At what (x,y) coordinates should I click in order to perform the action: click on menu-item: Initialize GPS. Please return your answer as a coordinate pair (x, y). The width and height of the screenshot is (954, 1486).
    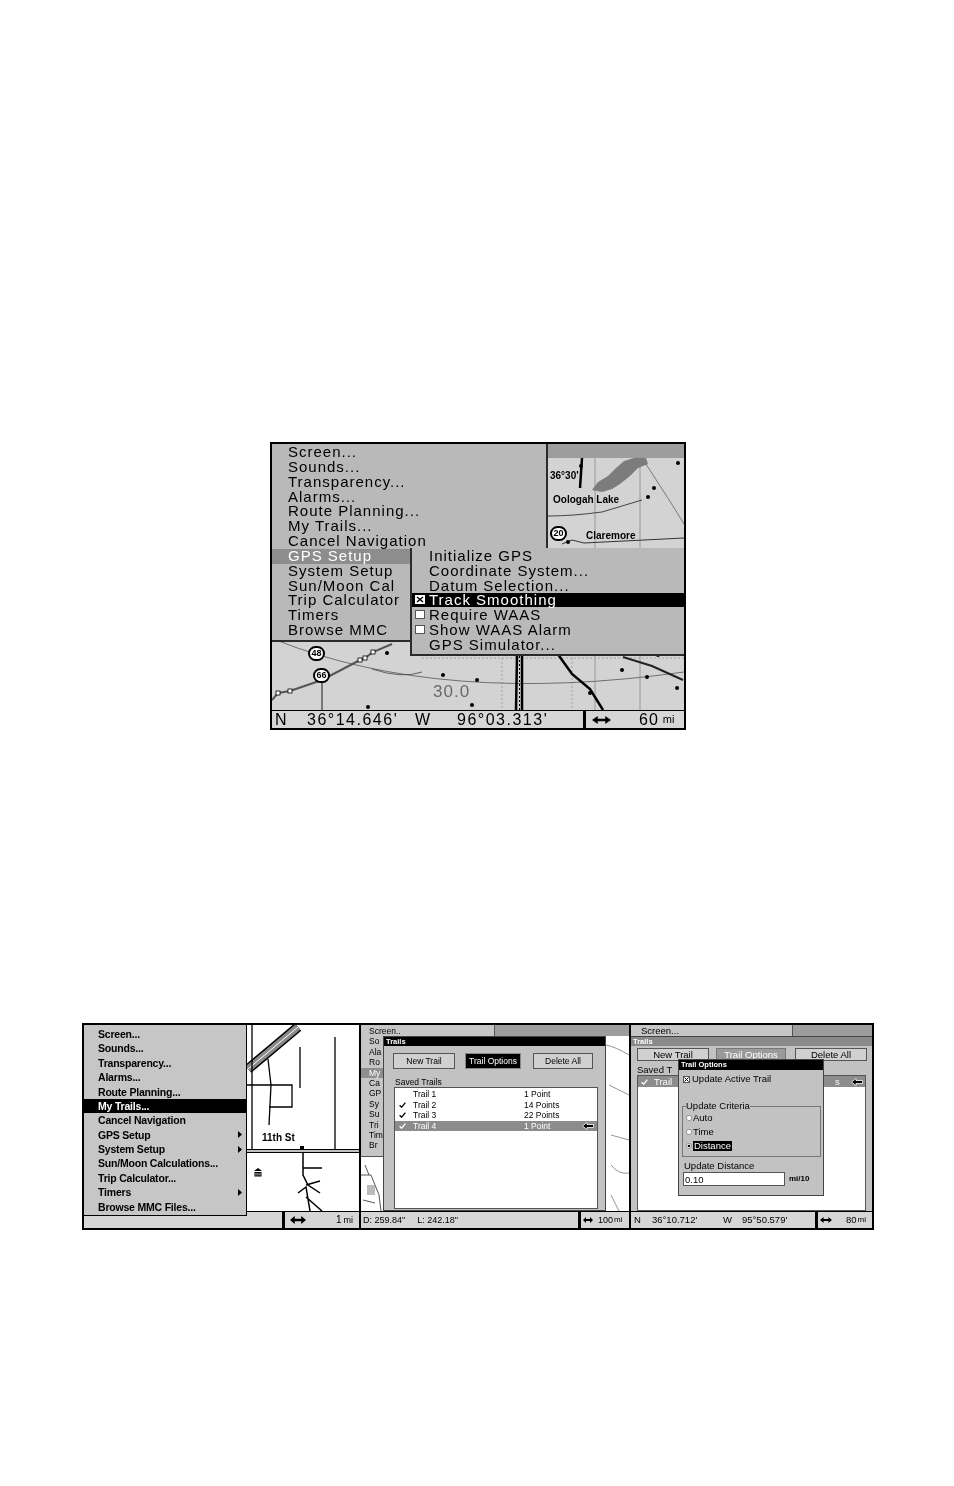
    Looking at the image, I should click on (548, 555).